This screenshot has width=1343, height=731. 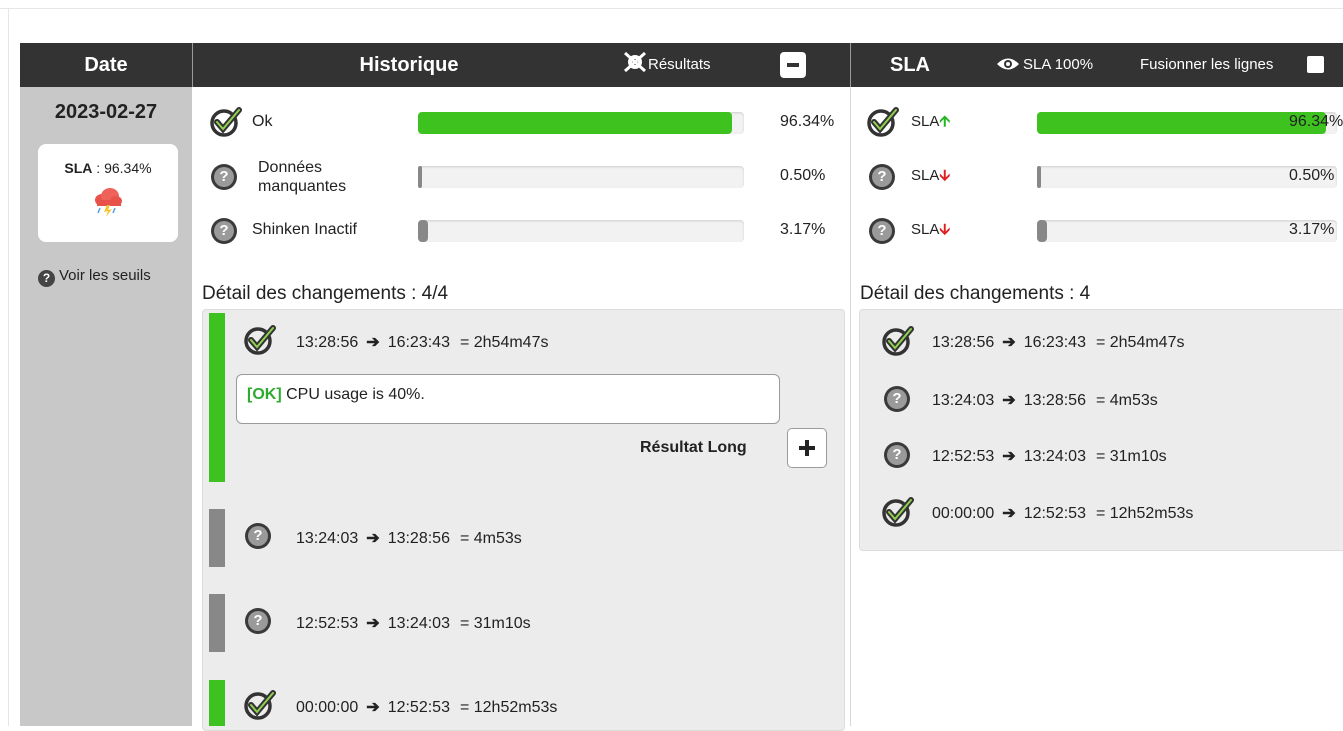 I want to click on output-text: CPU usage is 40%., so click(x=353, y=394).